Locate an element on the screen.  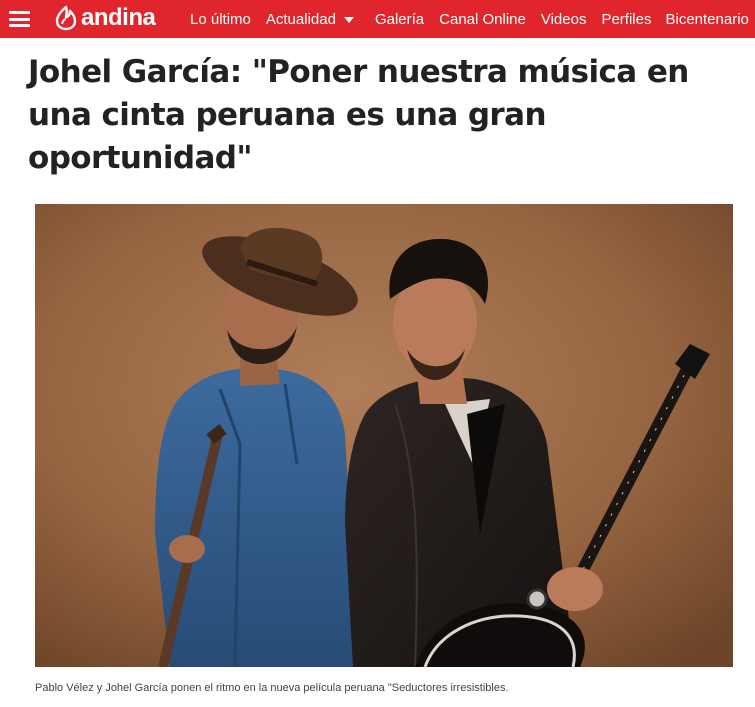
andina-flame-logo-icon is located at coordinates (66, 18).